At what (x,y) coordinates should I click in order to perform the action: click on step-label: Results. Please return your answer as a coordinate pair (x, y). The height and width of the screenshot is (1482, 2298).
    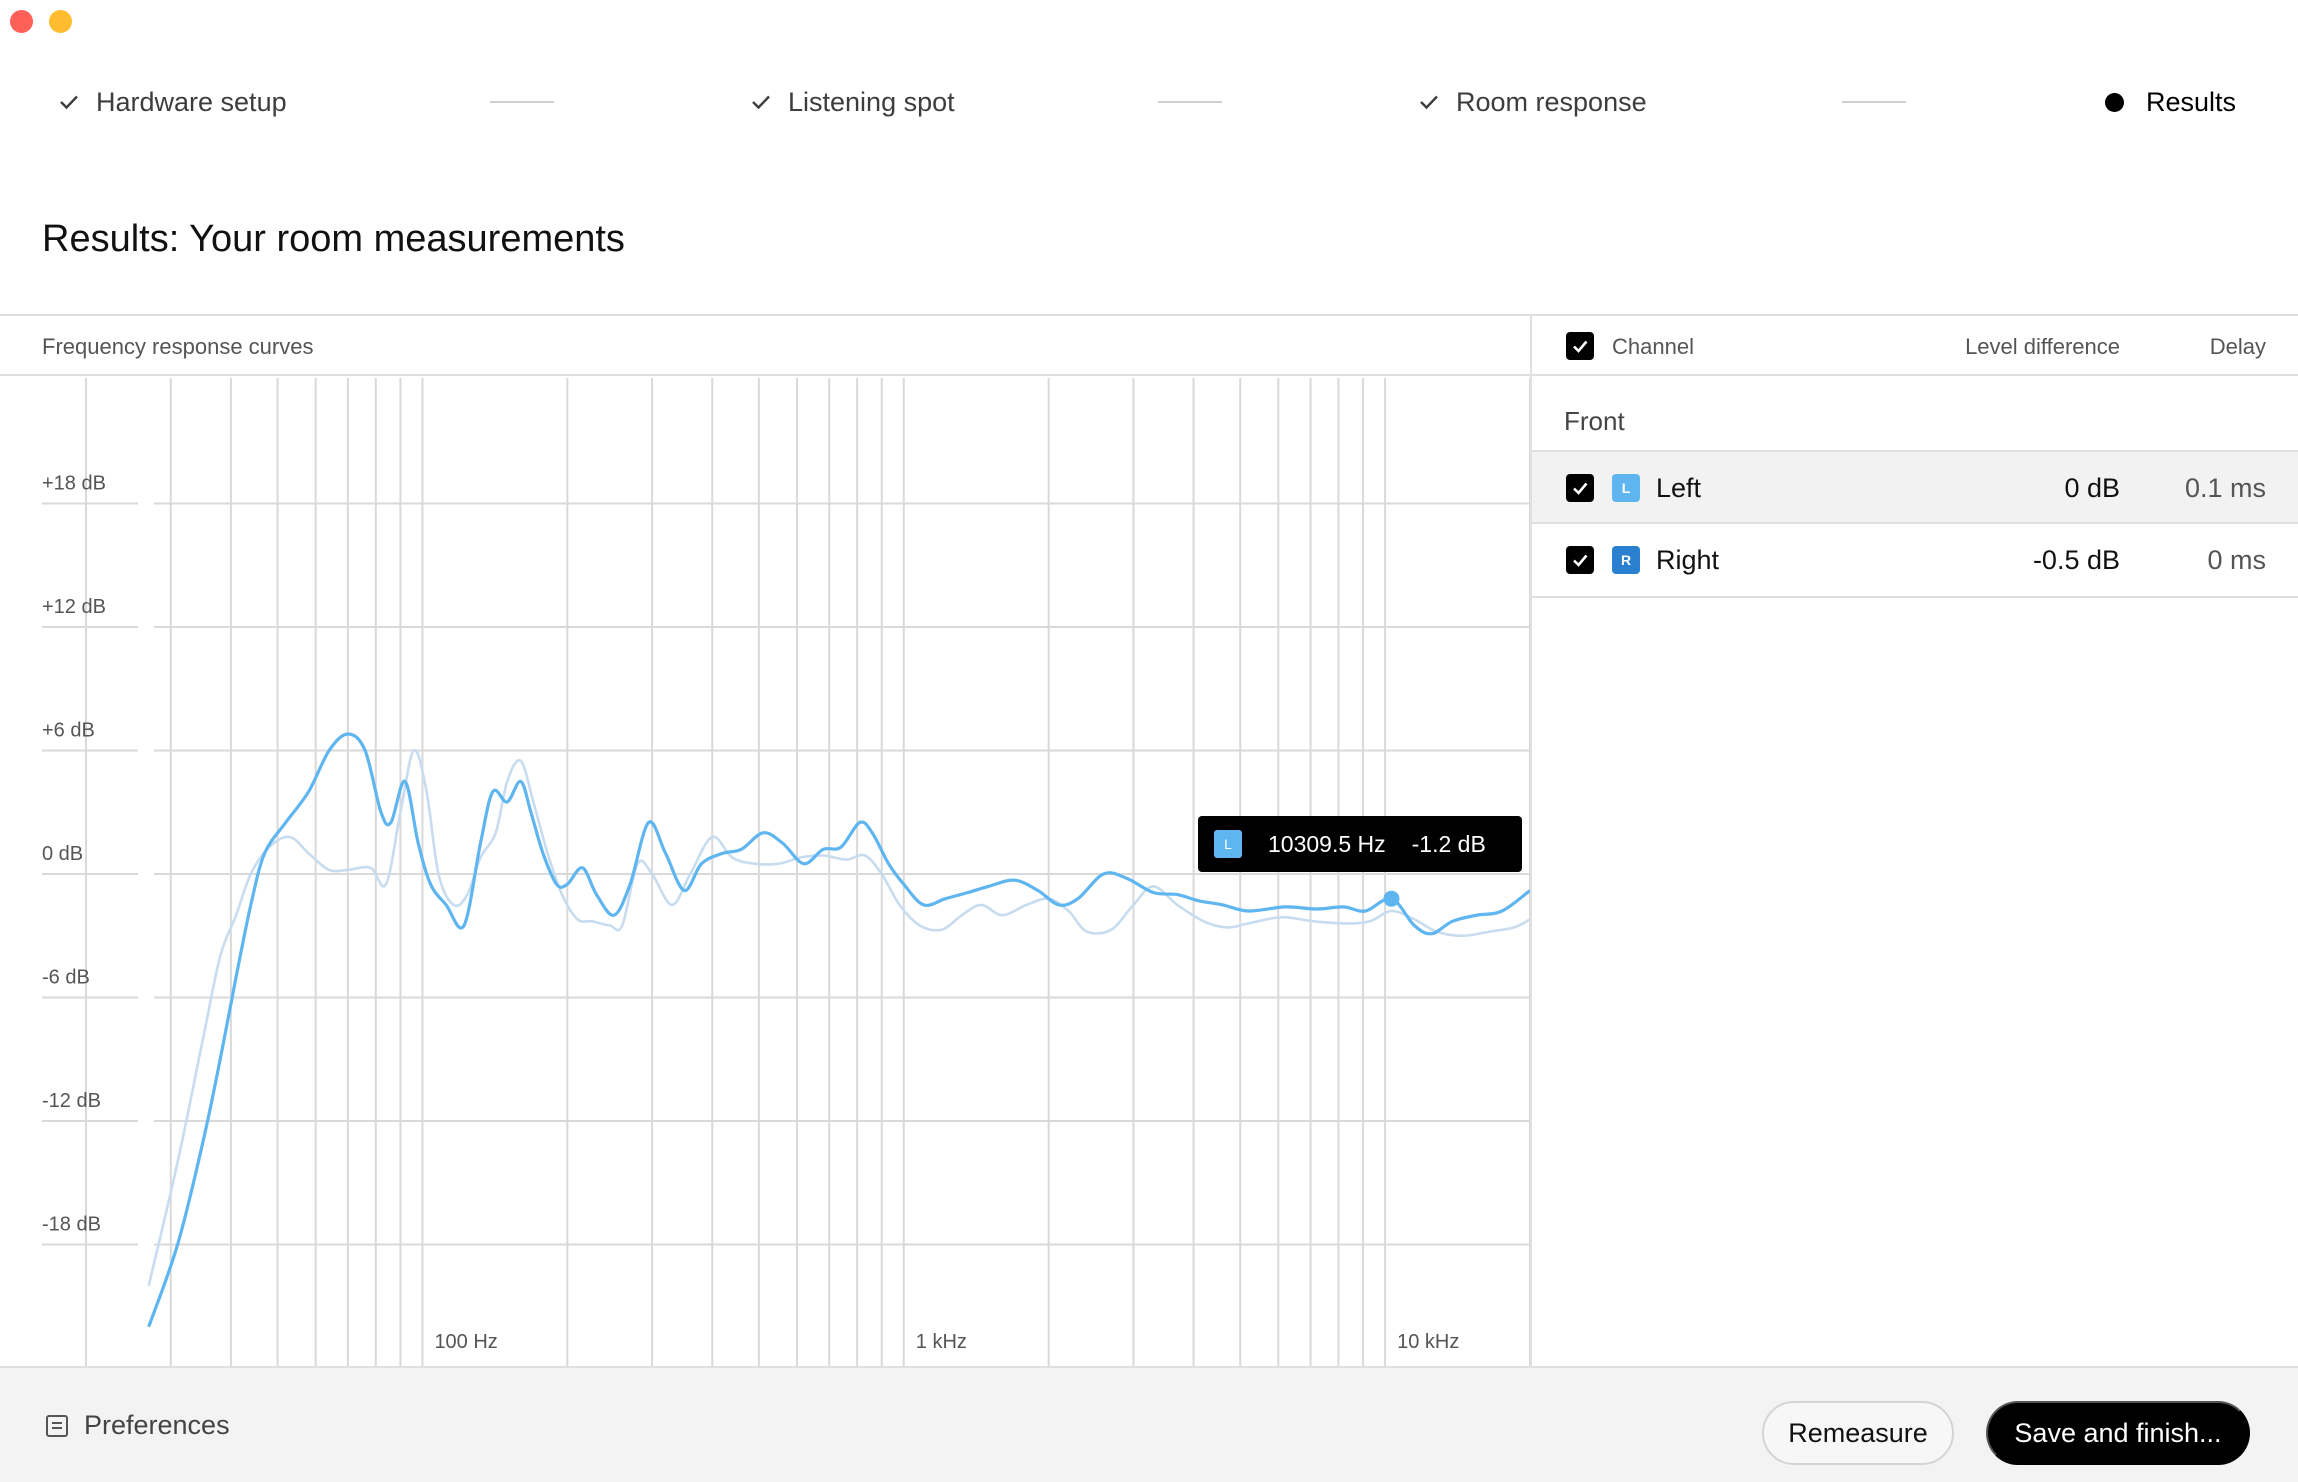
    Looking at the image, I should click on (2191, 101).